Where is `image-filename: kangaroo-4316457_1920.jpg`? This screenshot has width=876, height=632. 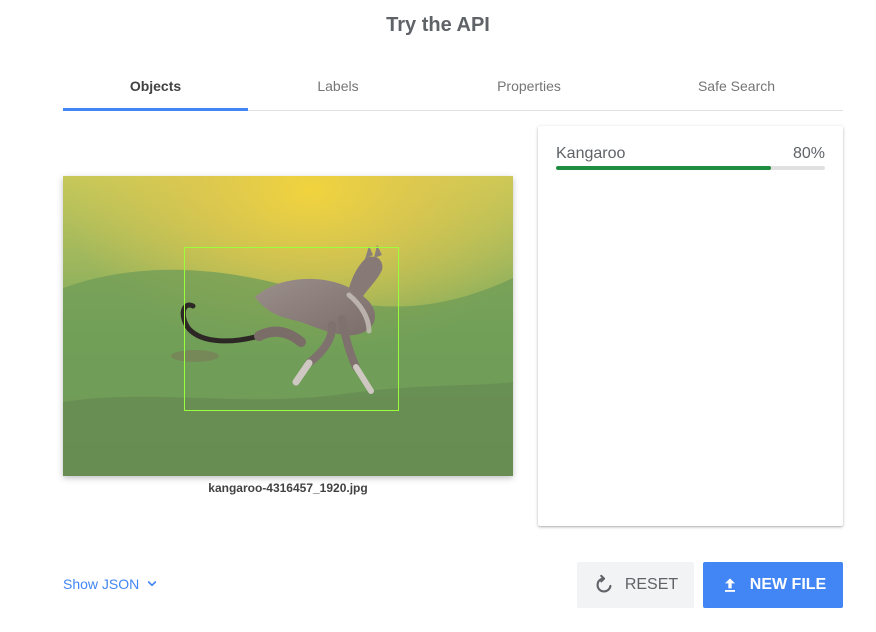 image-filename: kangaroo-4316457_1920.jpg is located at coordinates (288, 488).